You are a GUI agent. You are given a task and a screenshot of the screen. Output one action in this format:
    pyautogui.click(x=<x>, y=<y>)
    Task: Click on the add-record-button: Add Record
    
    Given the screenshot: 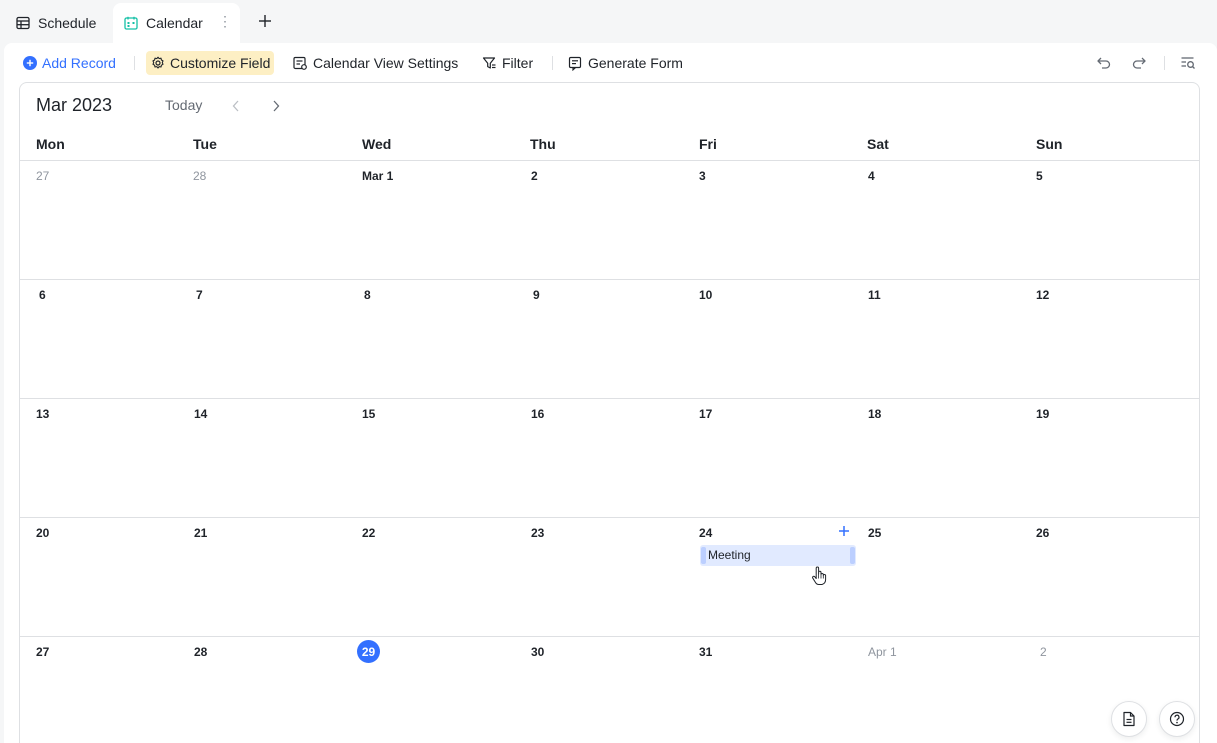 What is the action you would take?
    pyautogui.click(x=69, y=63)
    